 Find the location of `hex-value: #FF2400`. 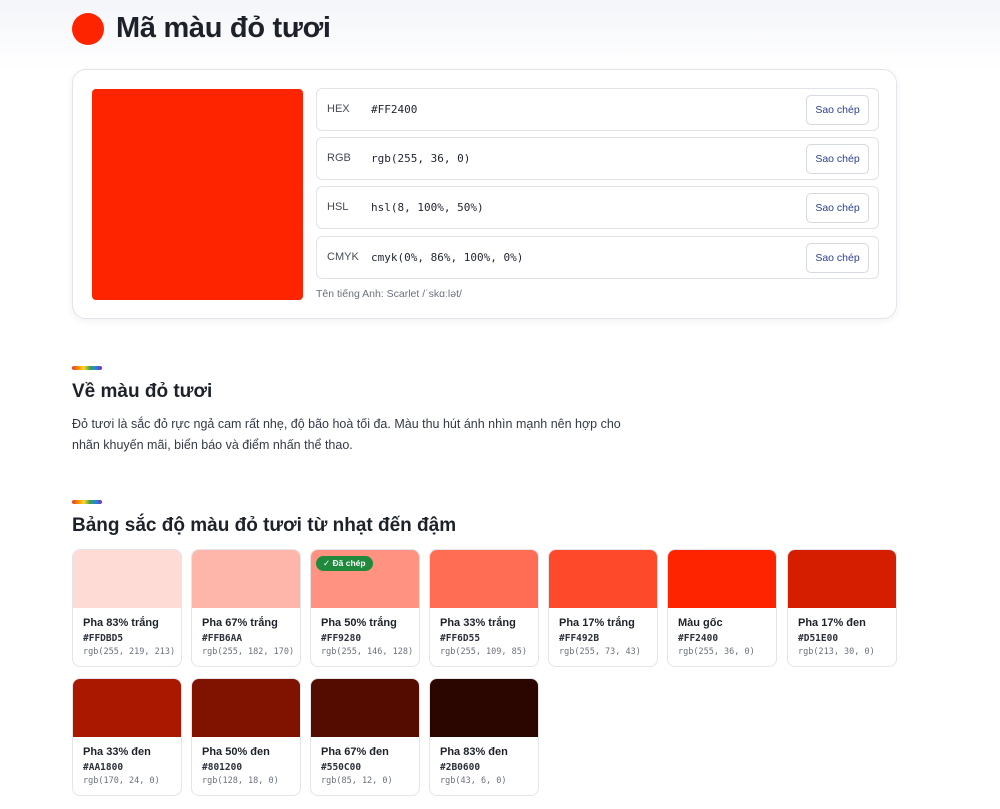

hex-value: #FF2400 is located at coordinates (394, 109).